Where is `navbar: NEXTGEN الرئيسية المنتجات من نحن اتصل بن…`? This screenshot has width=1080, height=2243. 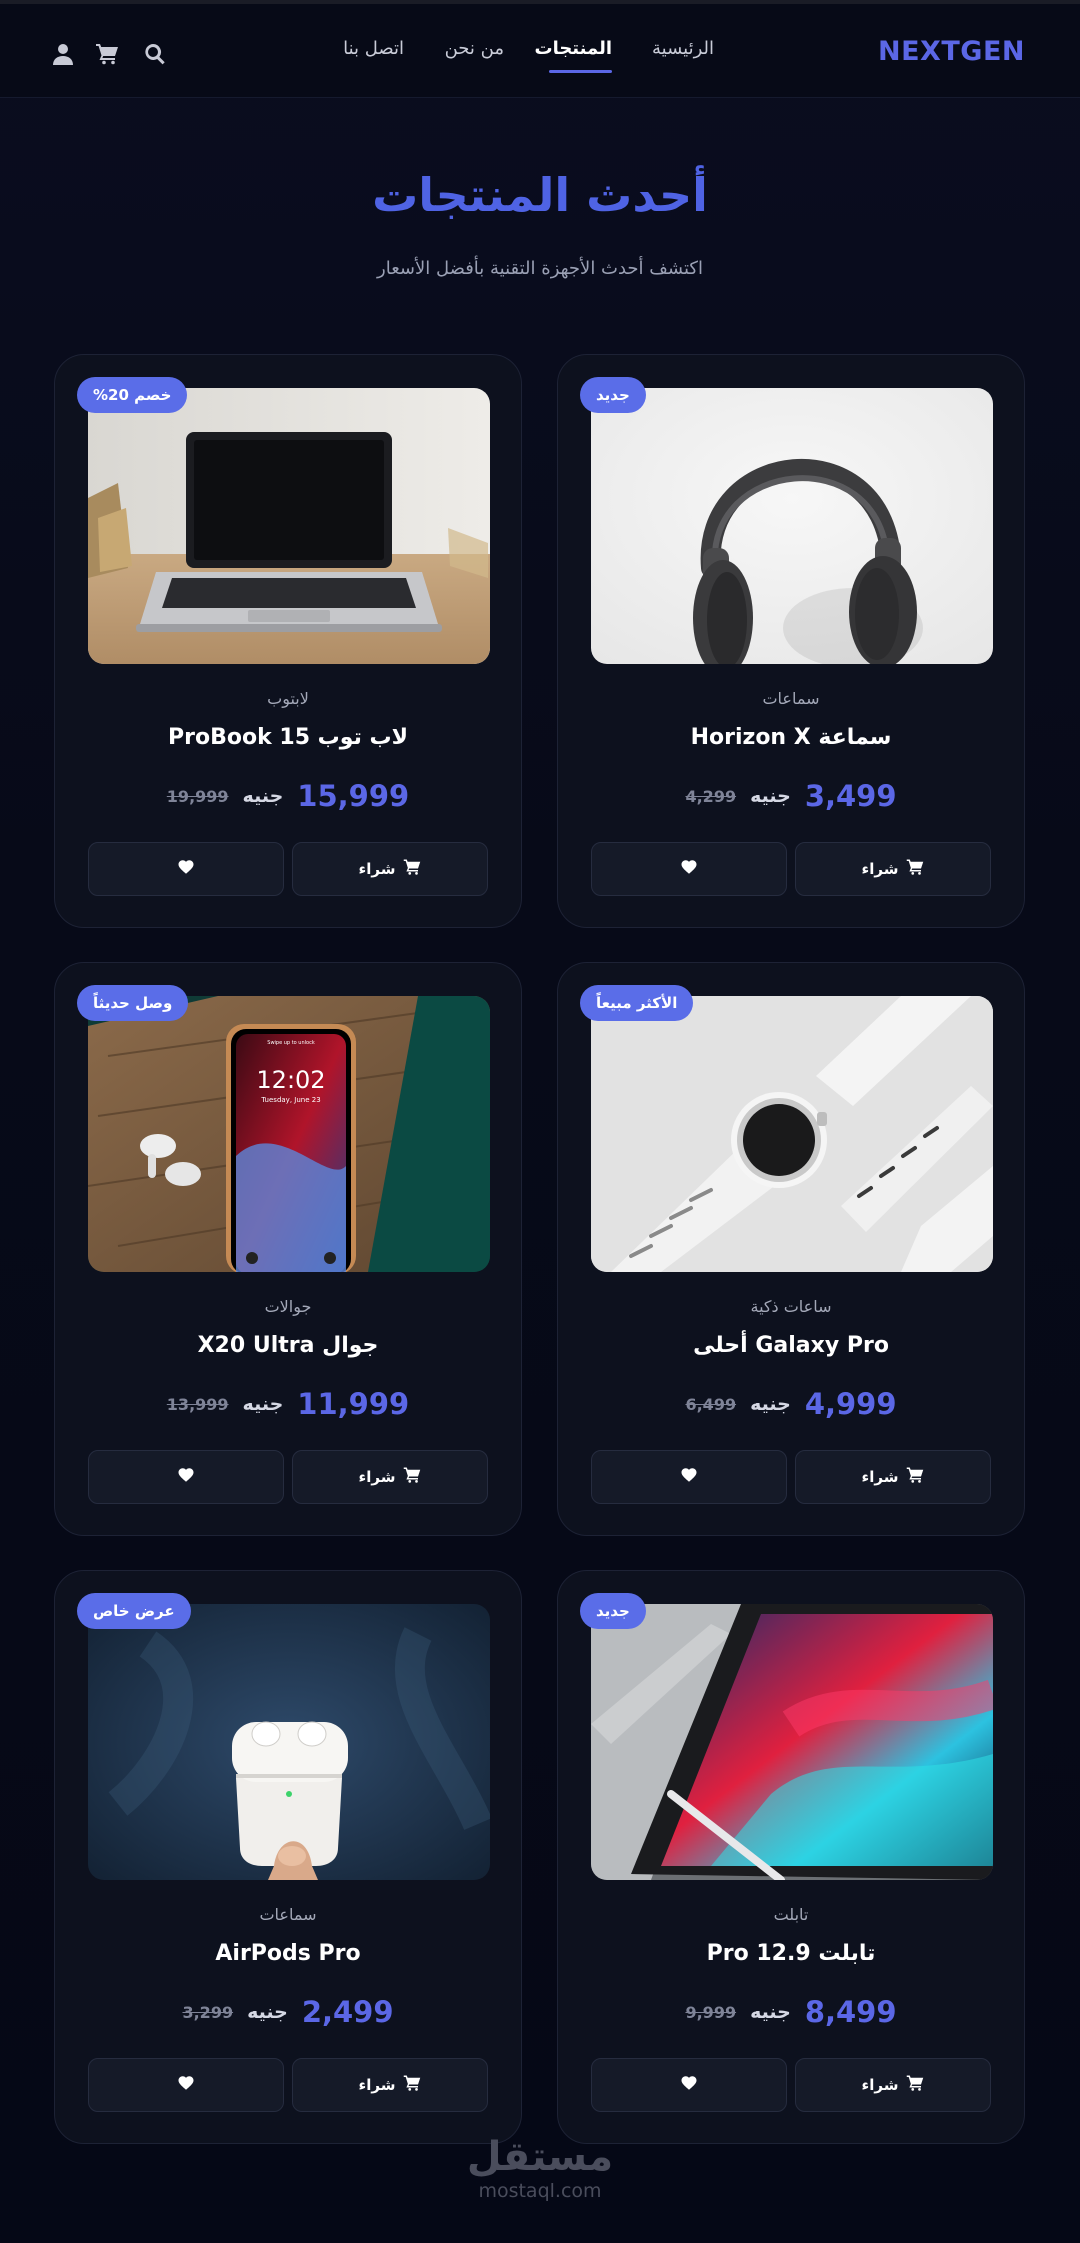 navbar: NEXTGEN الرئيسية المنتجات من نحن اتصل بن… is located at coordinates (540, 51).